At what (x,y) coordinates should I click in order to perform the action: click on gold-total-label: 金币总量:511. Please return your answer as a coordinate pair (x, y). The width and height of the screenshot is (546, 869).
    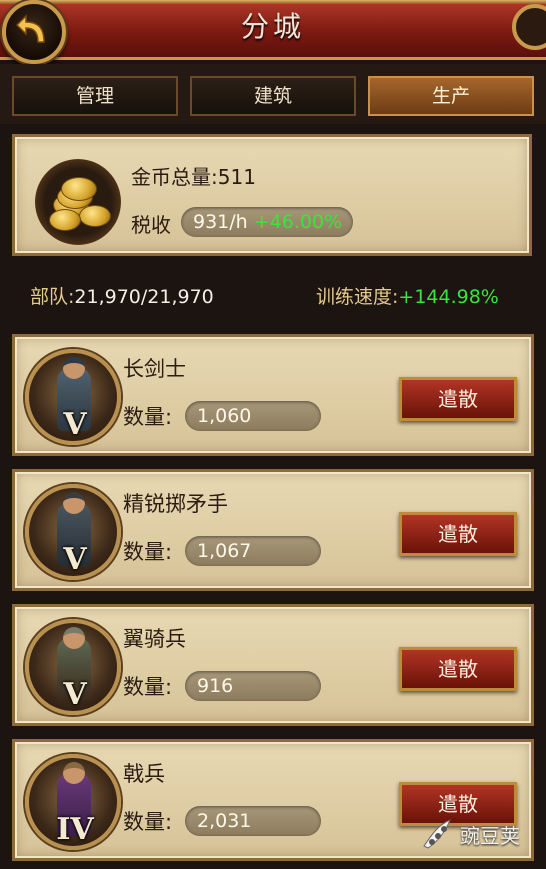
    Looking at the image, I should click on (193, 177).